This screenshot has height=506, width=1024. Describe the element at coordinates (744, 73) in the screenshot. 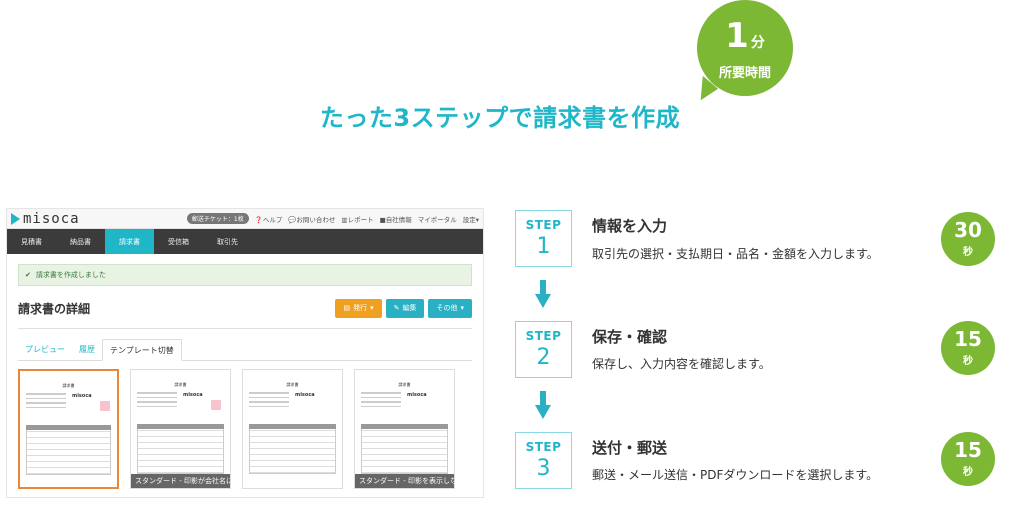

I see `bubble-label: 所要時間` at that location.